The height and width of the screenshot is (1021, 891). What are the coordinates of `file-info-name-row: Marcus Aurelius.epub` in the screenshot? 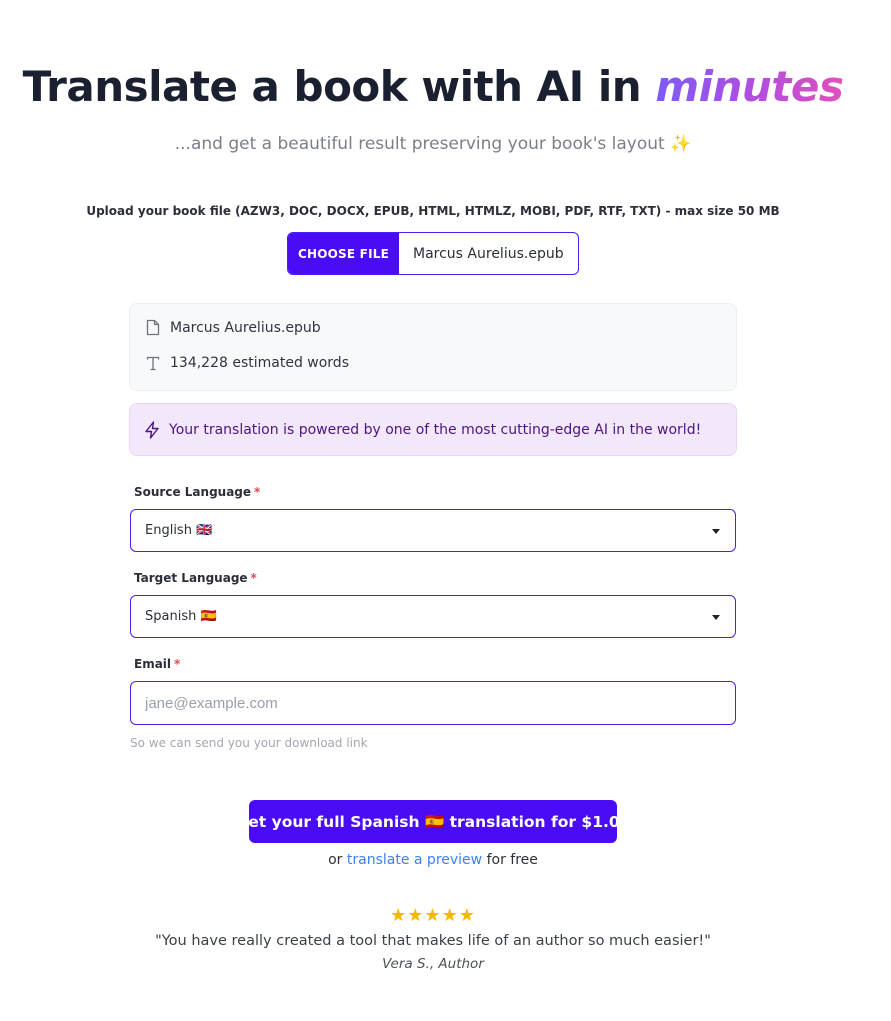 It's located at (233, 327).